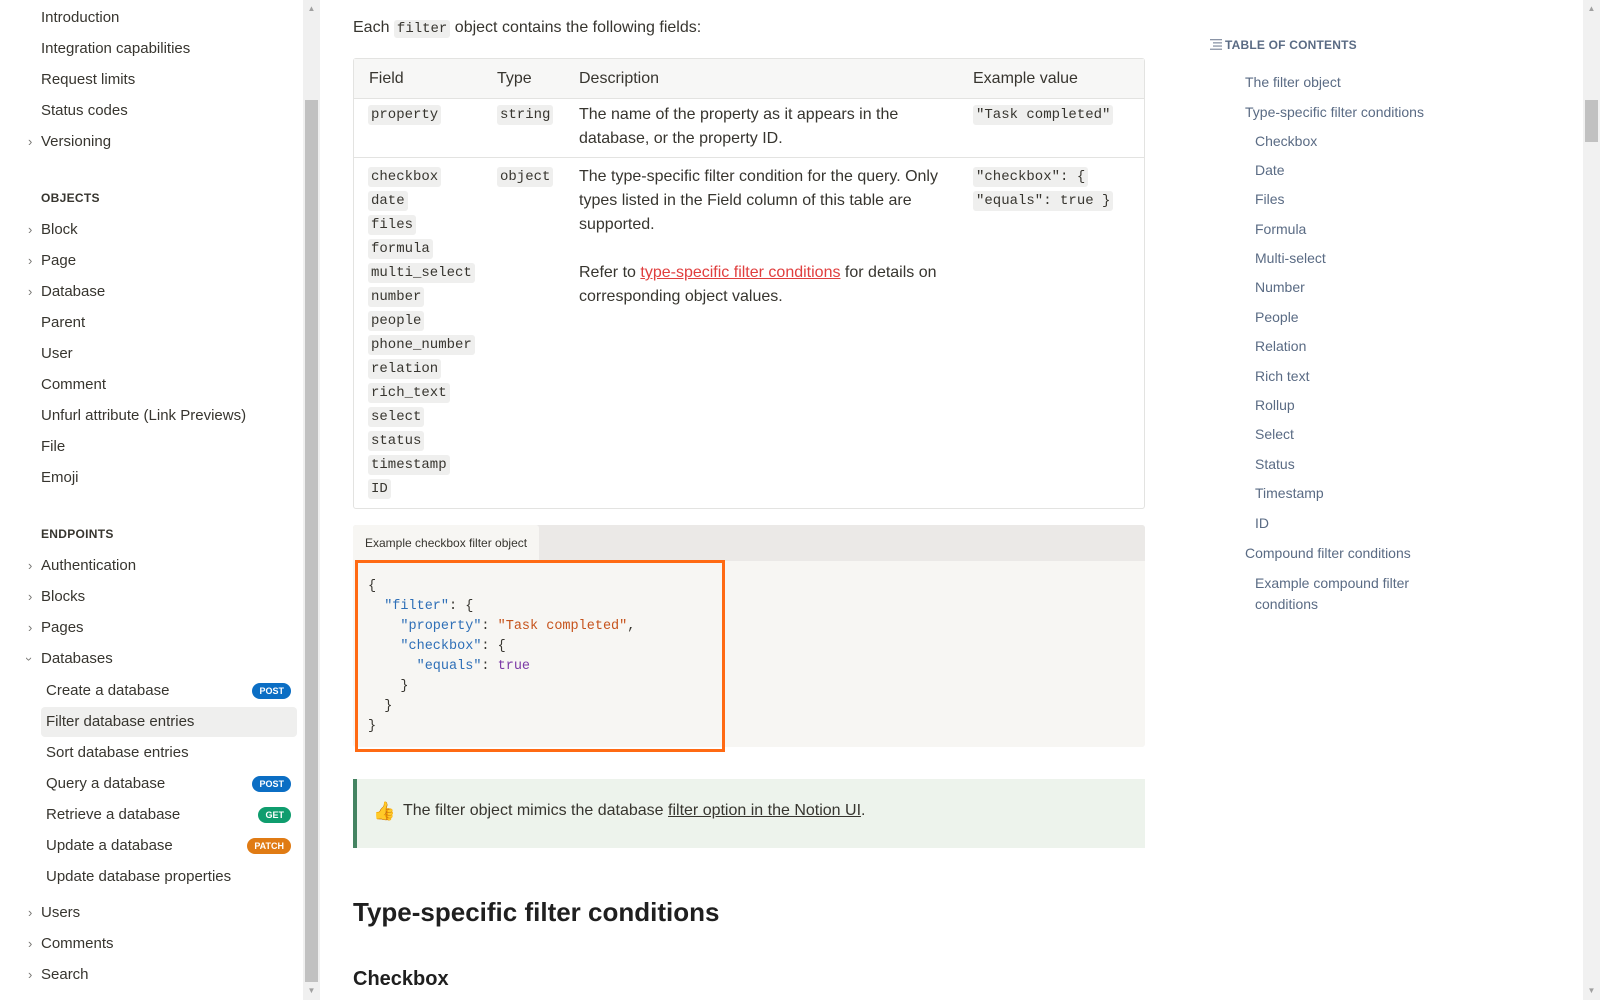 This screenshot has height=1000, width=1600. Describe the element at coordinates (108, 690) in the screenshot. I see `sidebar-item-label: Create a database` at that location.